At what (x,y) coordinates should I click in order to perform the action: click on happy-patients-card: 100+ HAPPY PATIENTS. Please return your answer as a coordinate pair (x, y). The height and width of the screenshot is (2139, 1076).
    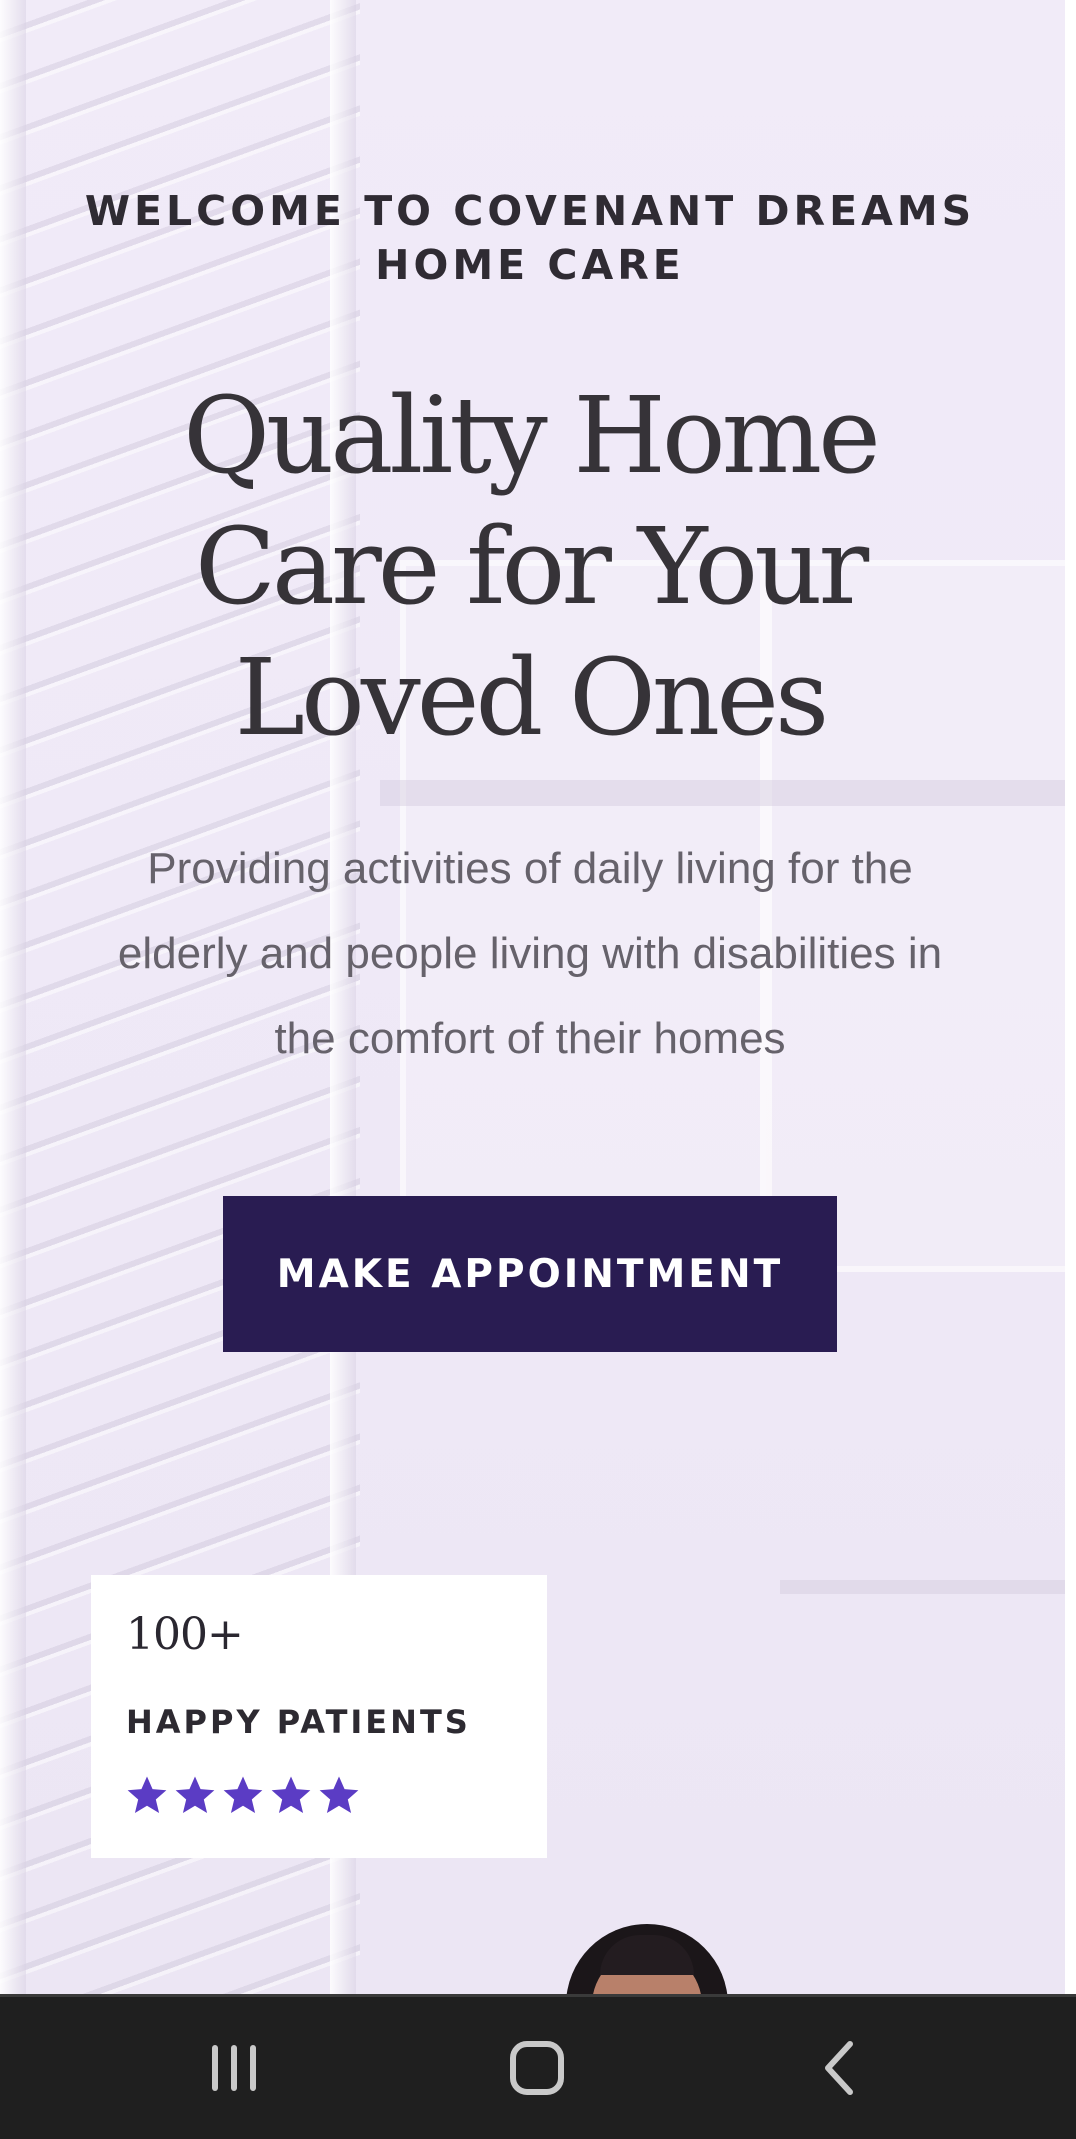
    Looking at the image, I should click on (319, 1716).